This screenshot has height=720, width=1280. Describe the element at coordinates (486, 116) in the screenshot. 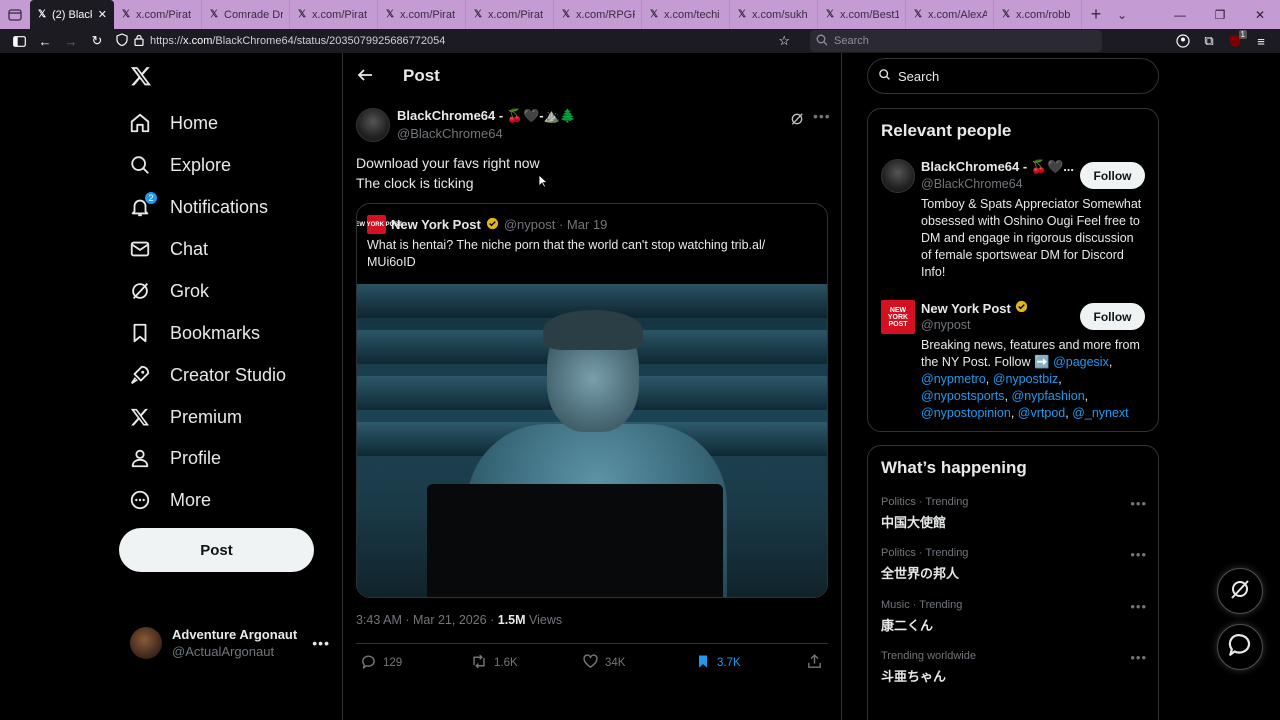

I see `author-display-name: BlackChrome64 - 🍒🖤-⛰️🌲` at that location.